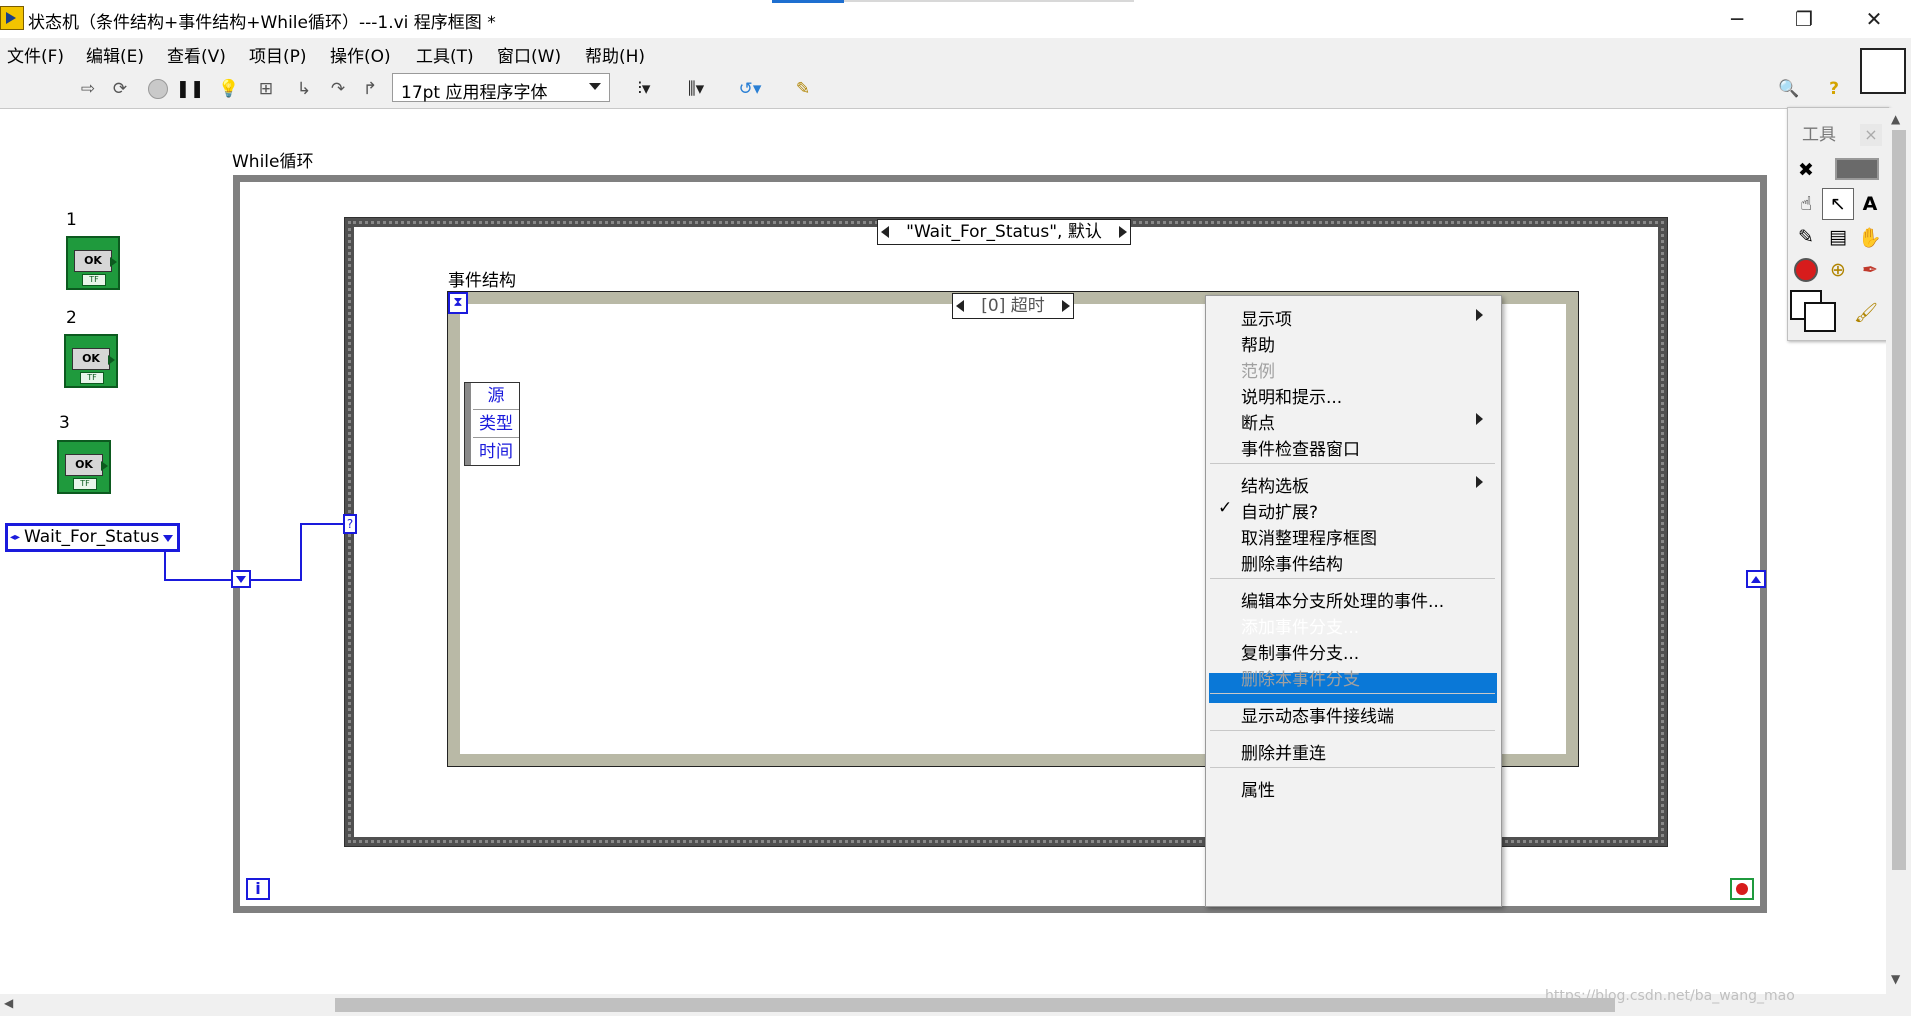 The width and height of the screenshot is (1911, 1016). I want to click on node-handle, so click(468, 424).